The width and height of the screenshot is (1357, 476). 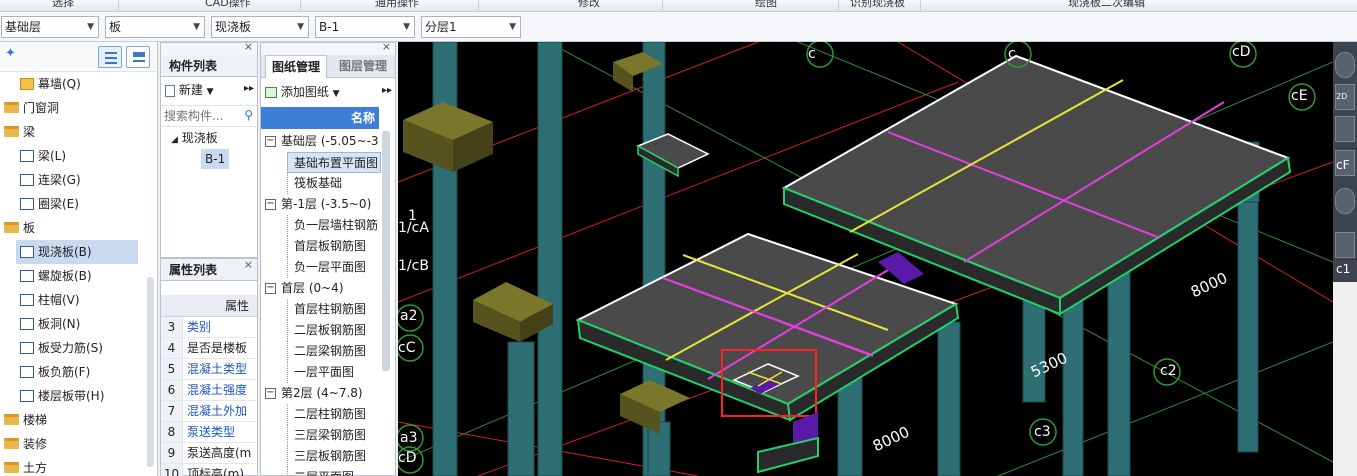 What do you see at coordinates (386, 251) in the screenshot?
I see `drawing-scrollbar` at bounding box center [386, 251].